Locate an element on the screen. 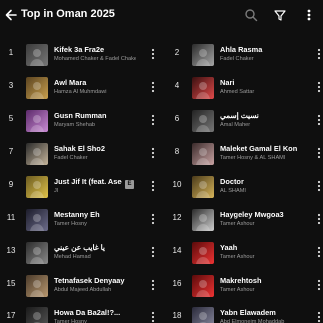 This screenshot has width=323, height=323. song-row: 13 يا غايب عن عيني Mehad Hamad is located at coordinates (81, 253).